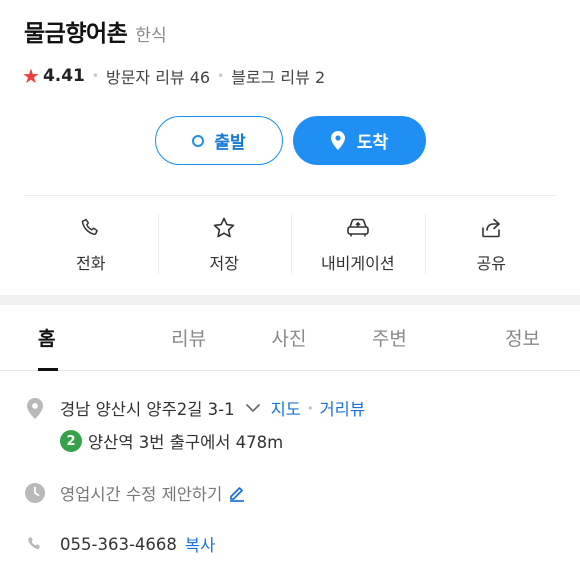 This screenshot has height=567, width=580. What do you see at coordinates (290, 195) in the screenshot?
I see `divider` at bounding box center [290, 195].